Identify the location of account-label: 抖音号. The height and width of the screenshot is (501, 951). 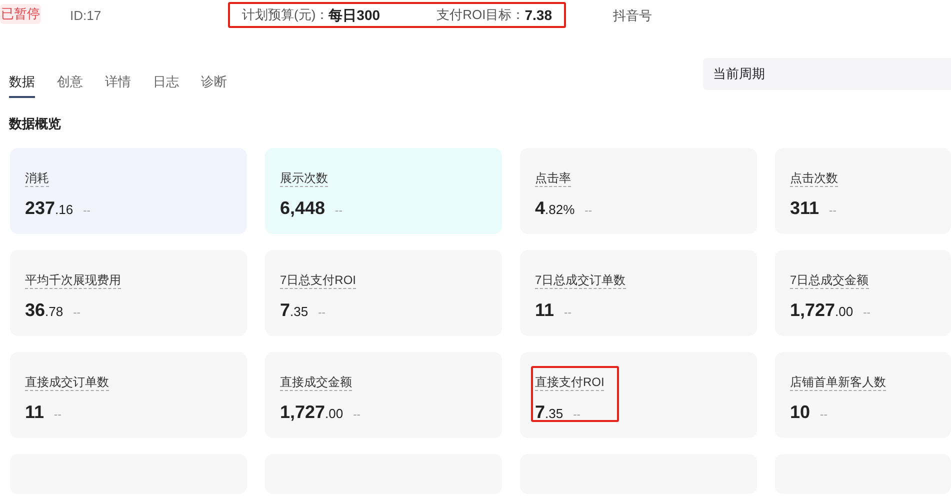
(632, 16).